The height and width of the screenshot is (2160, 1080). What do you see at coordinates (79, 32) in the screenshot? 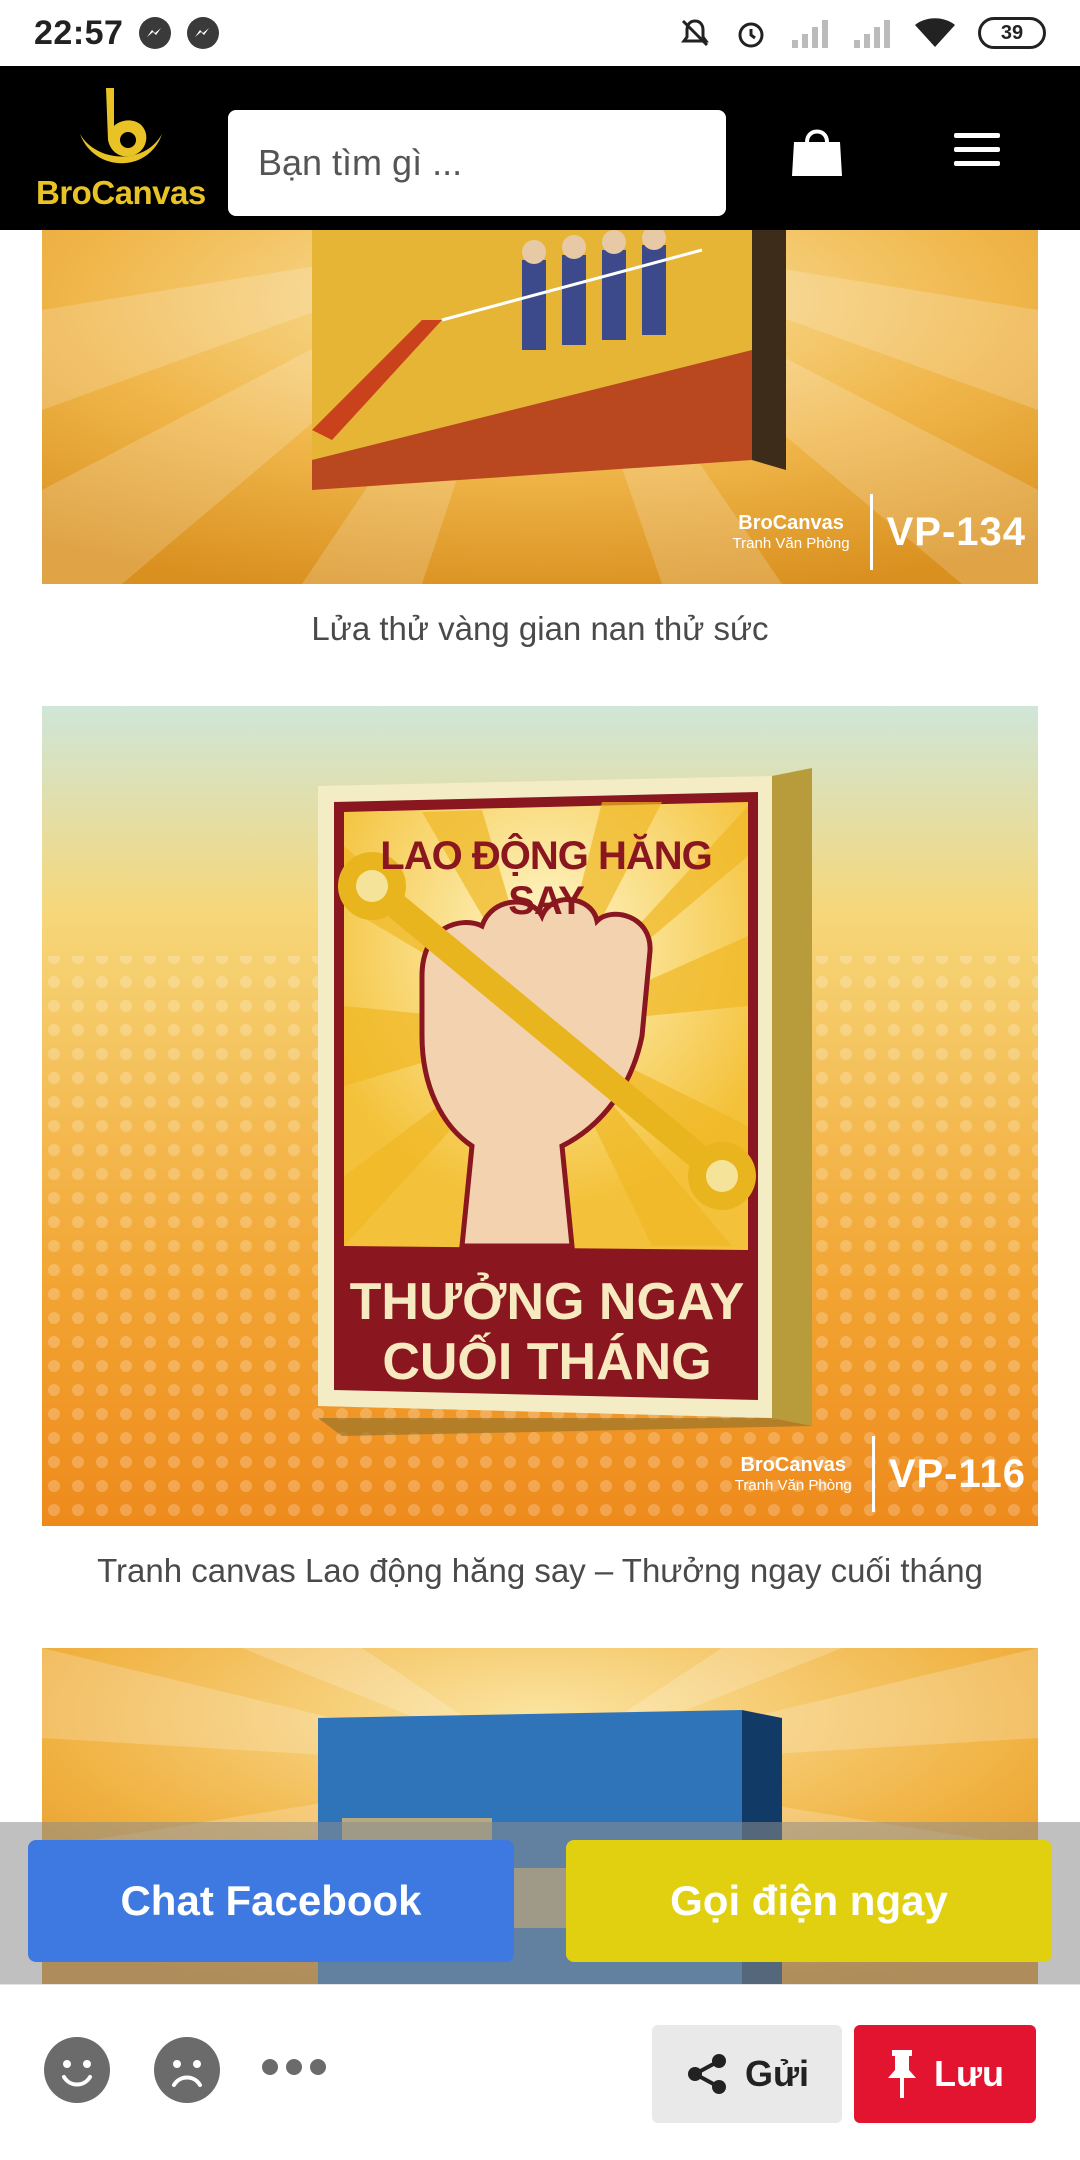
I see `status-time: 22:57` at bounding box center [79, 32].